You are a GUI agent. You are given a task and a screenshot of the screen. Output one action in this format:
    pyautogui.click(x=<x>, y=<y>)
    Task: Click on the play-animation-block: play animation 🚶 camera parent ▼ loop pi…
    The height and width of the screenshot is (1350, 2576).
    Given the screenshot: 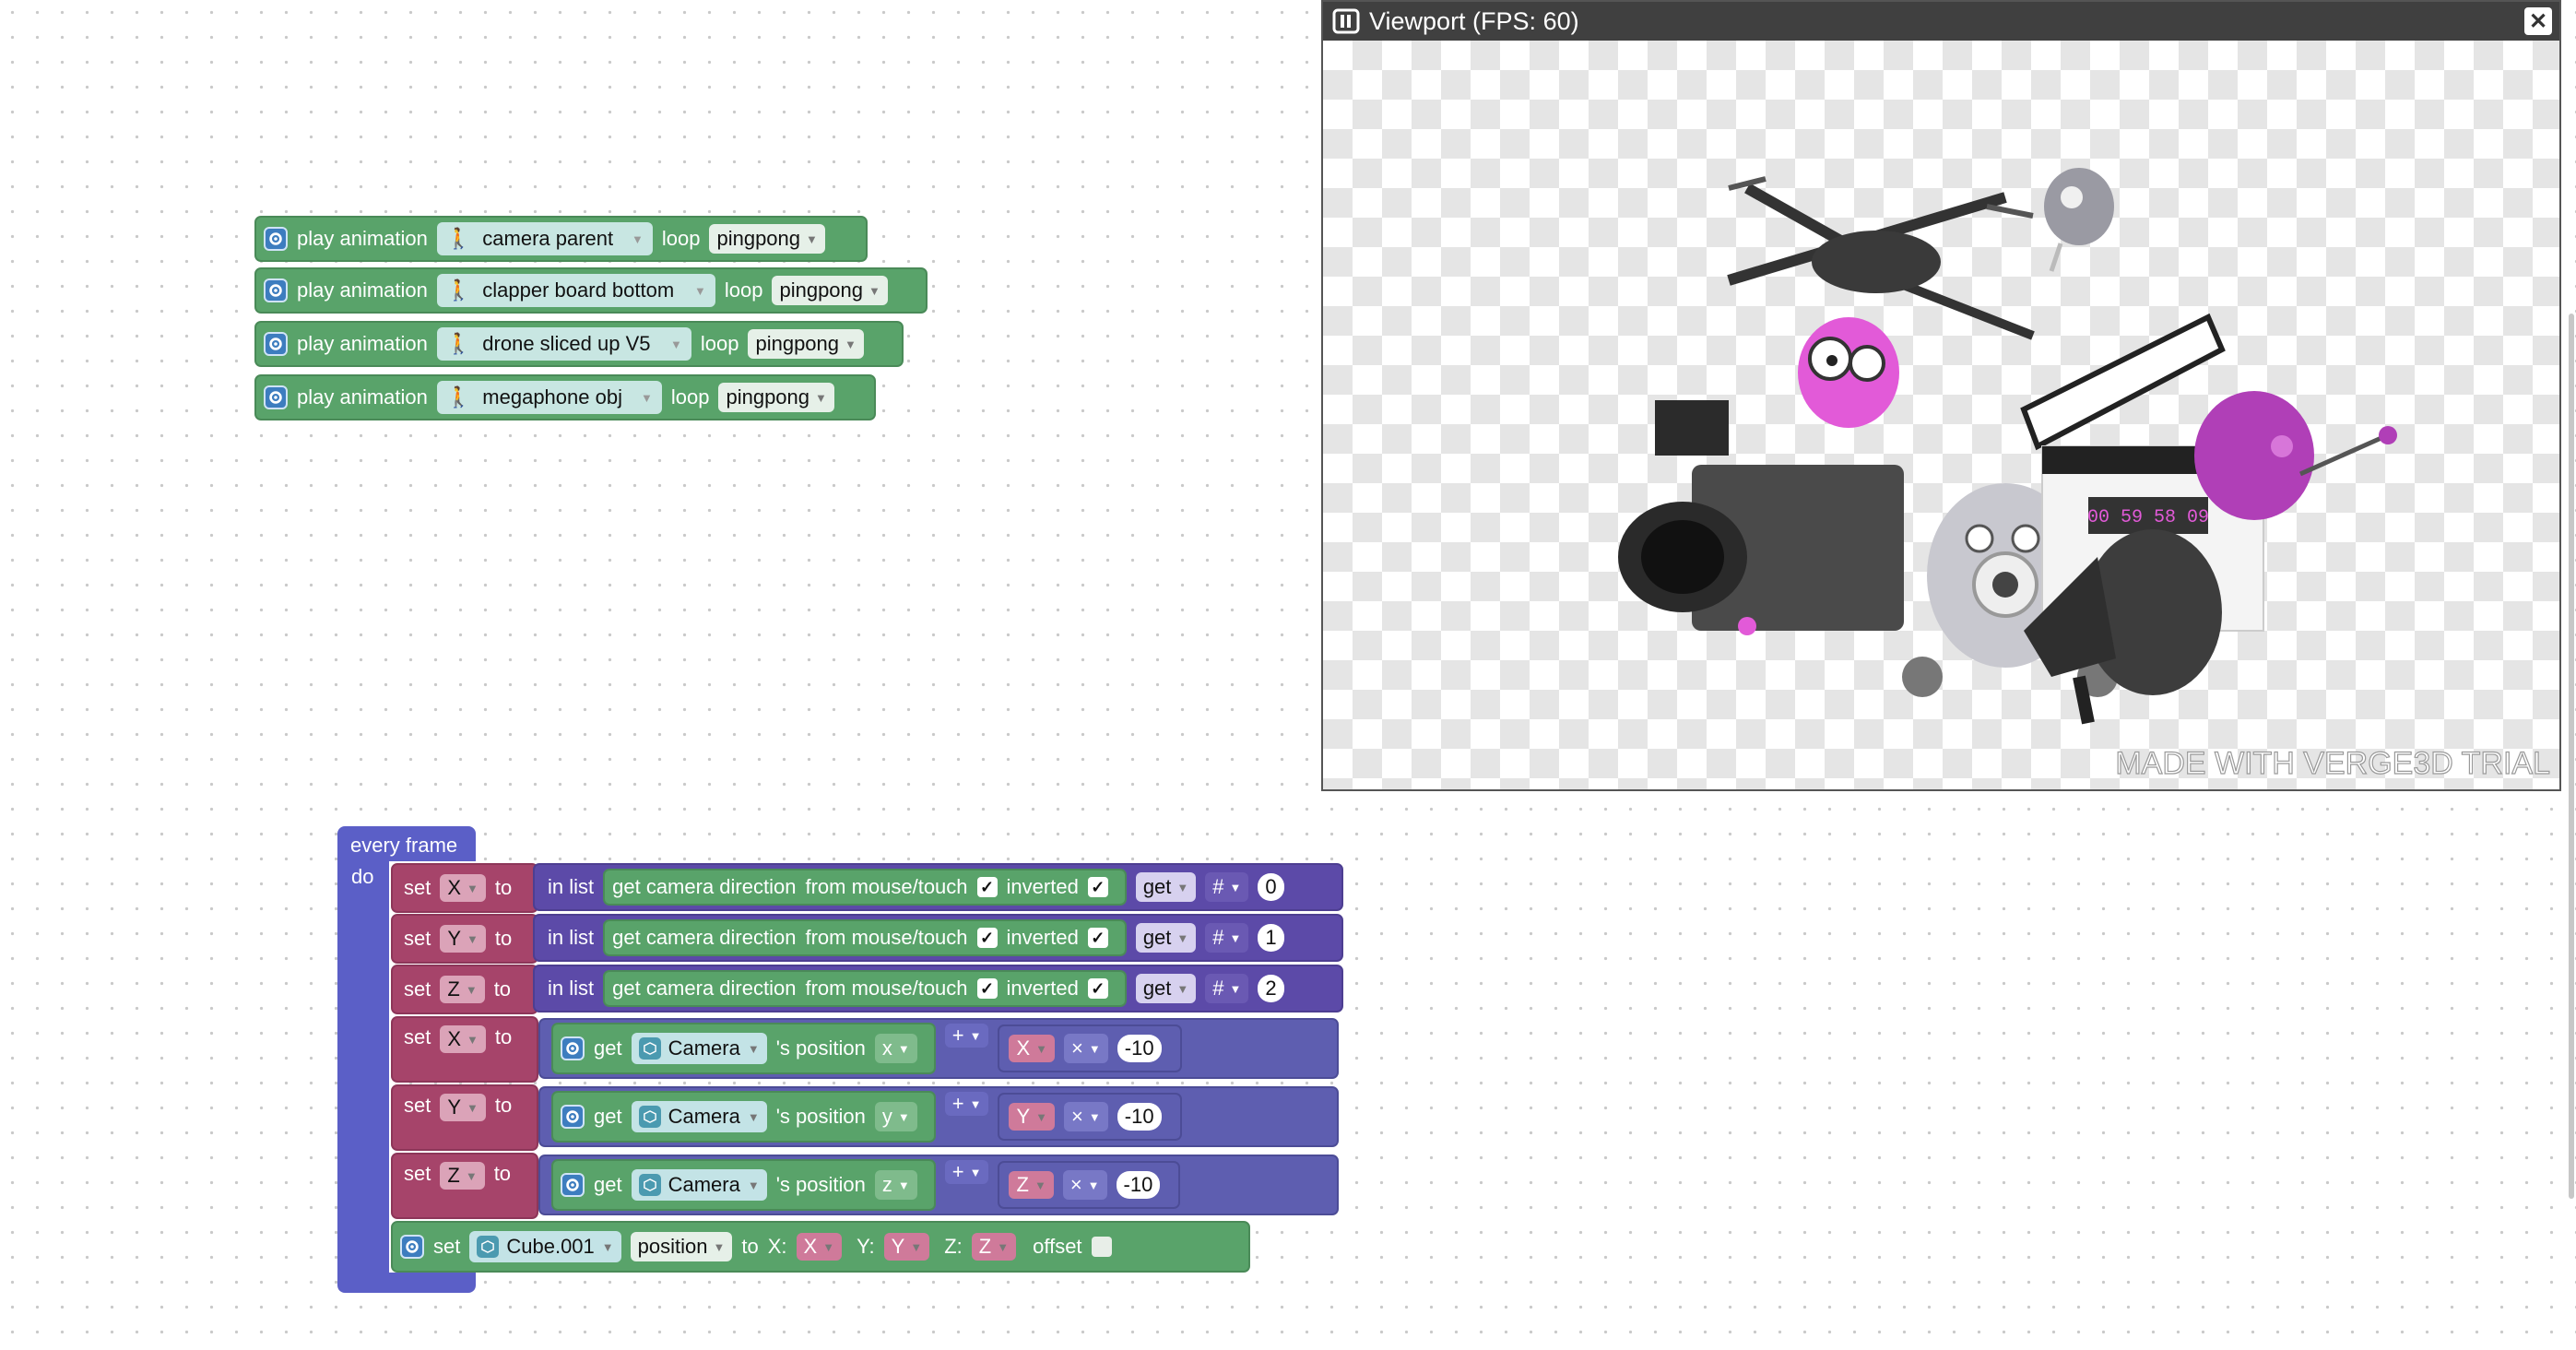 What is the action you would take?
    pyautogui.click(x=561, y=239)
    